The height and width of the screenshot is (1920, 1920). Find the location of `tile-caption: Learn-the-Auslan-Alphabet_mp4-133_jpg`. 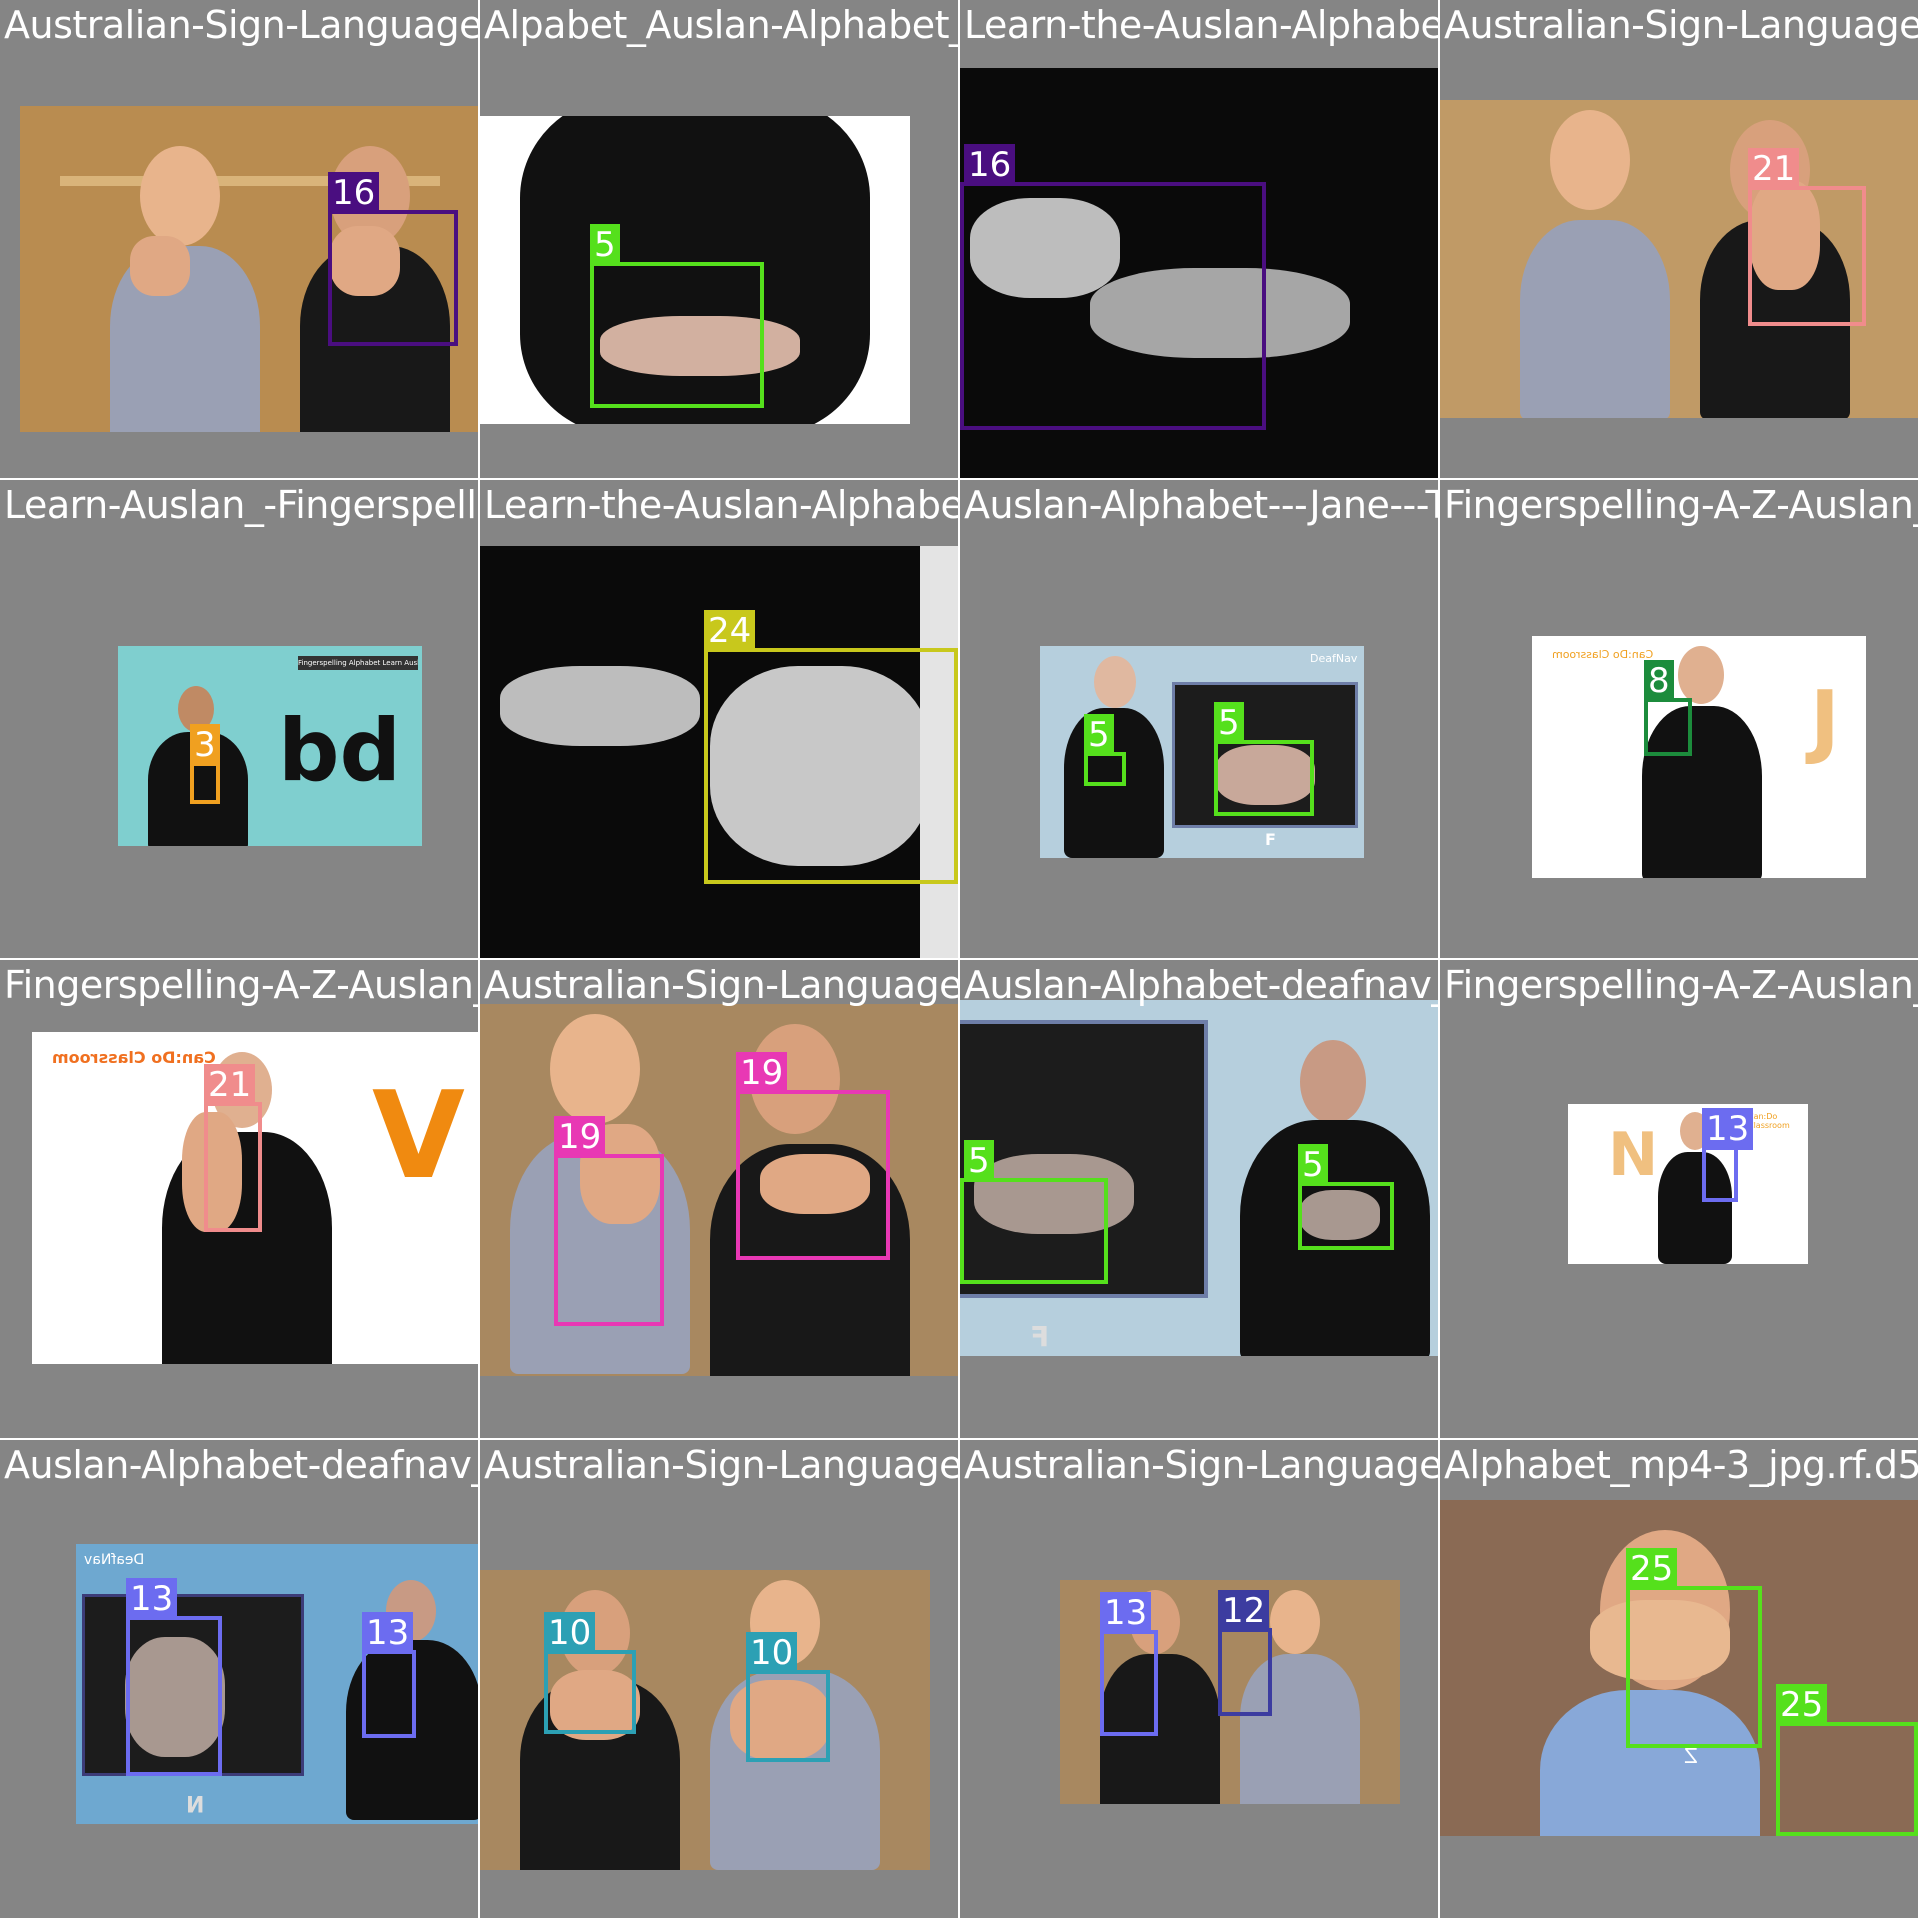

tile-caption: Learn-the-Auslan-Alphabet_mp4-133_jpg is located at coordinates (1202, 25).